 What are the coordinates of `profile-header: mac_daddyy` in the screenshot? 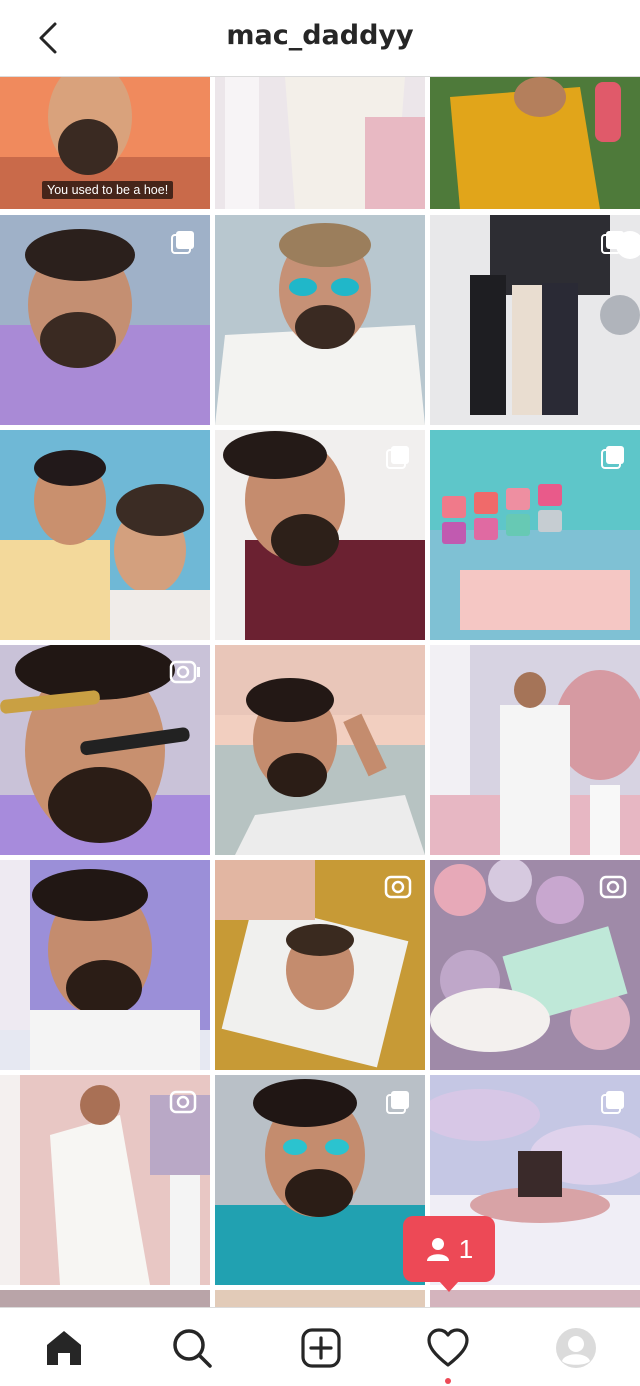 It's located at (320, 38).